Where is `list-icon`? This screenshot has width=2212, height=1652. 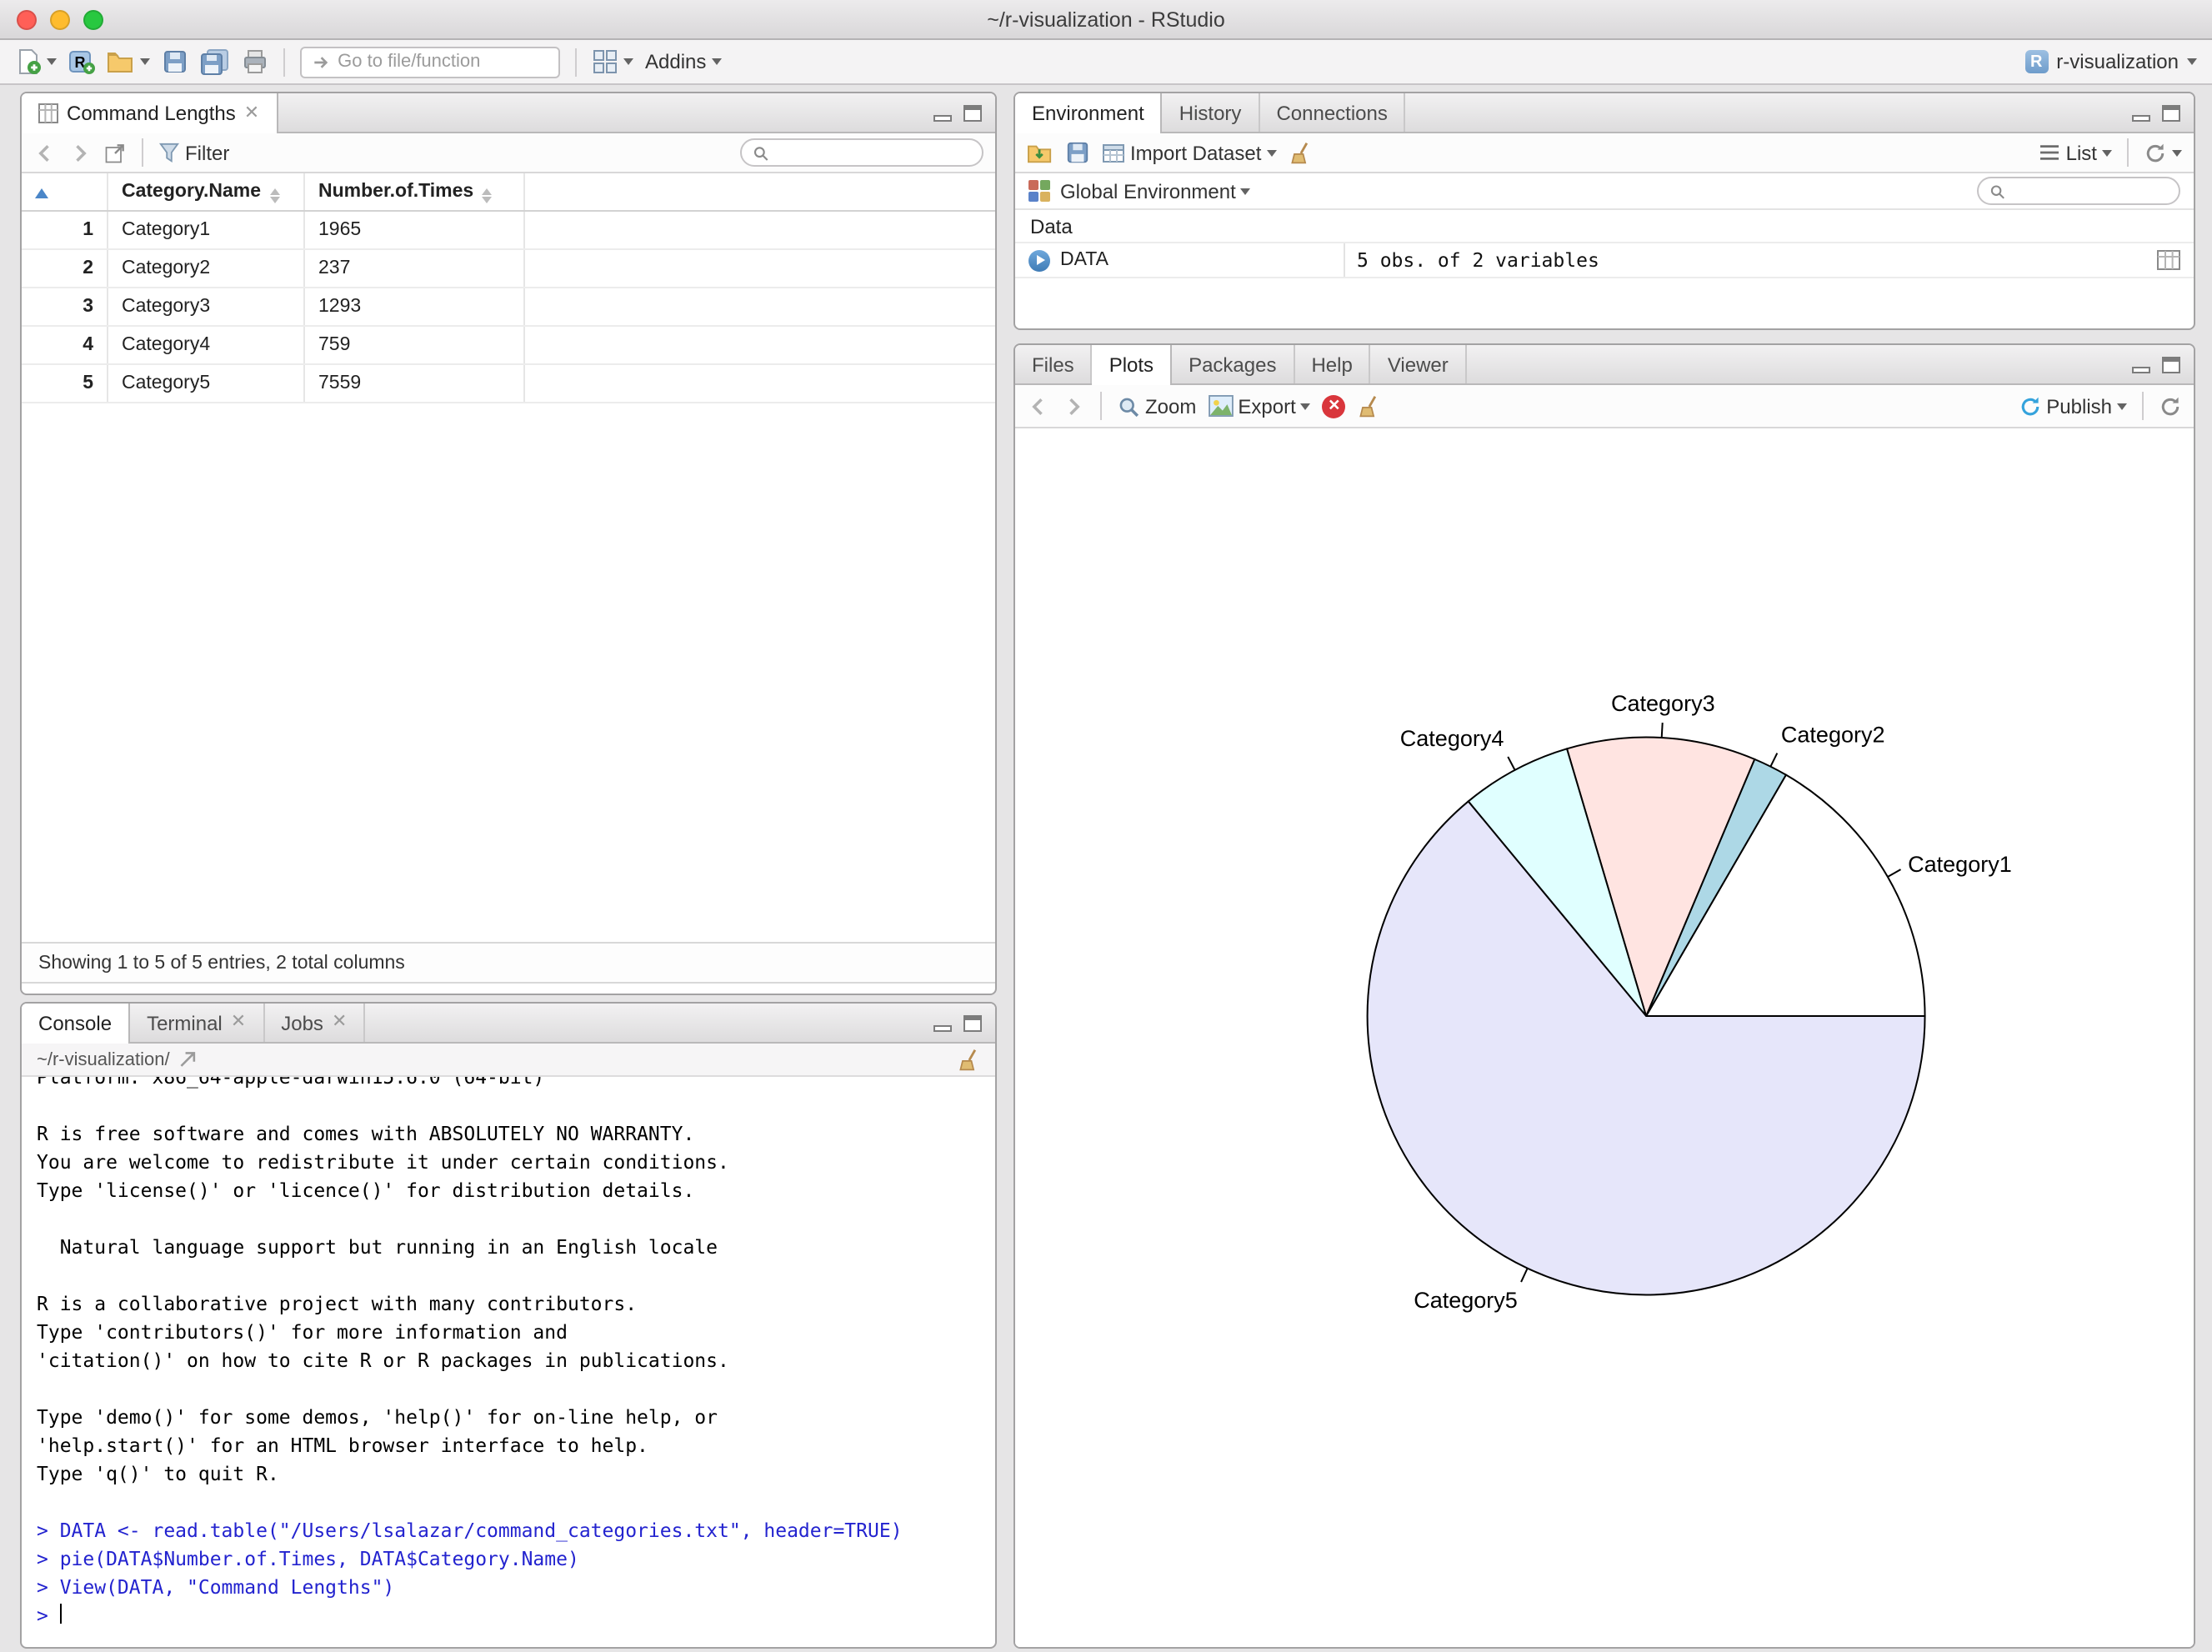
list-icon is located at coordinates (2049, 152).